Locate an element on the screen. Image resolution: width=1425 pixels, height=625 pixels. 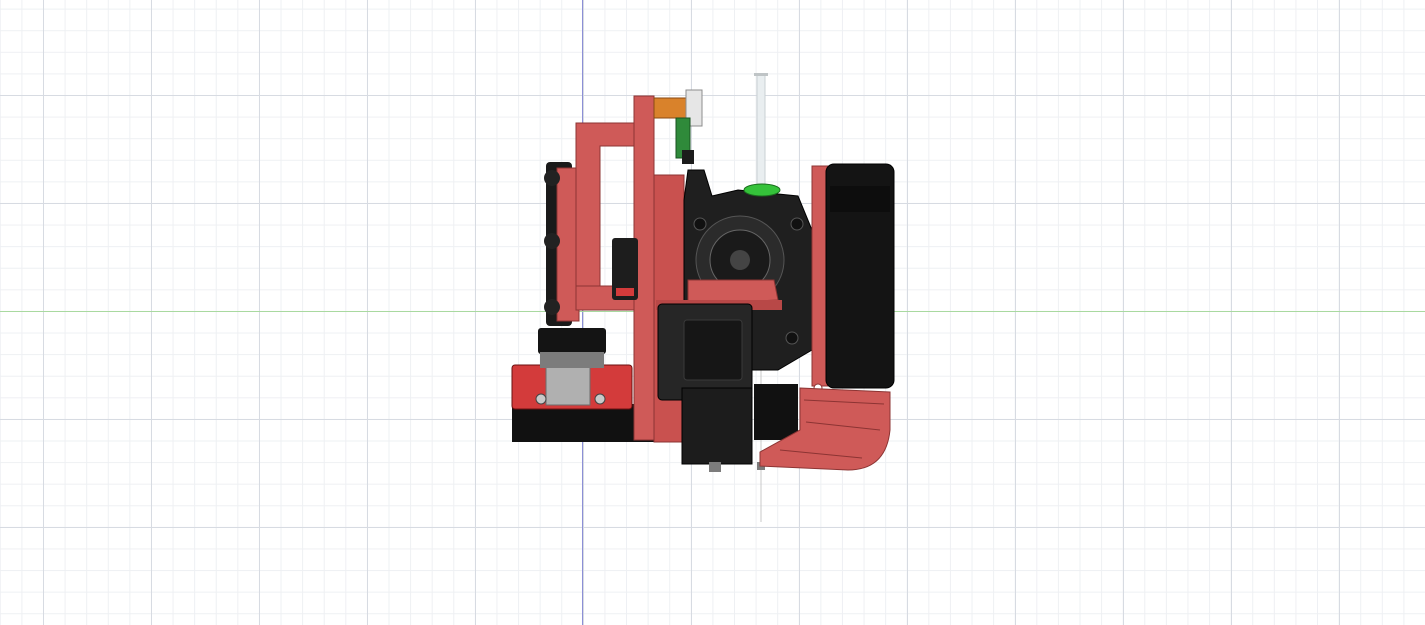
back-mount-plate is located at coordinates (562, 244).